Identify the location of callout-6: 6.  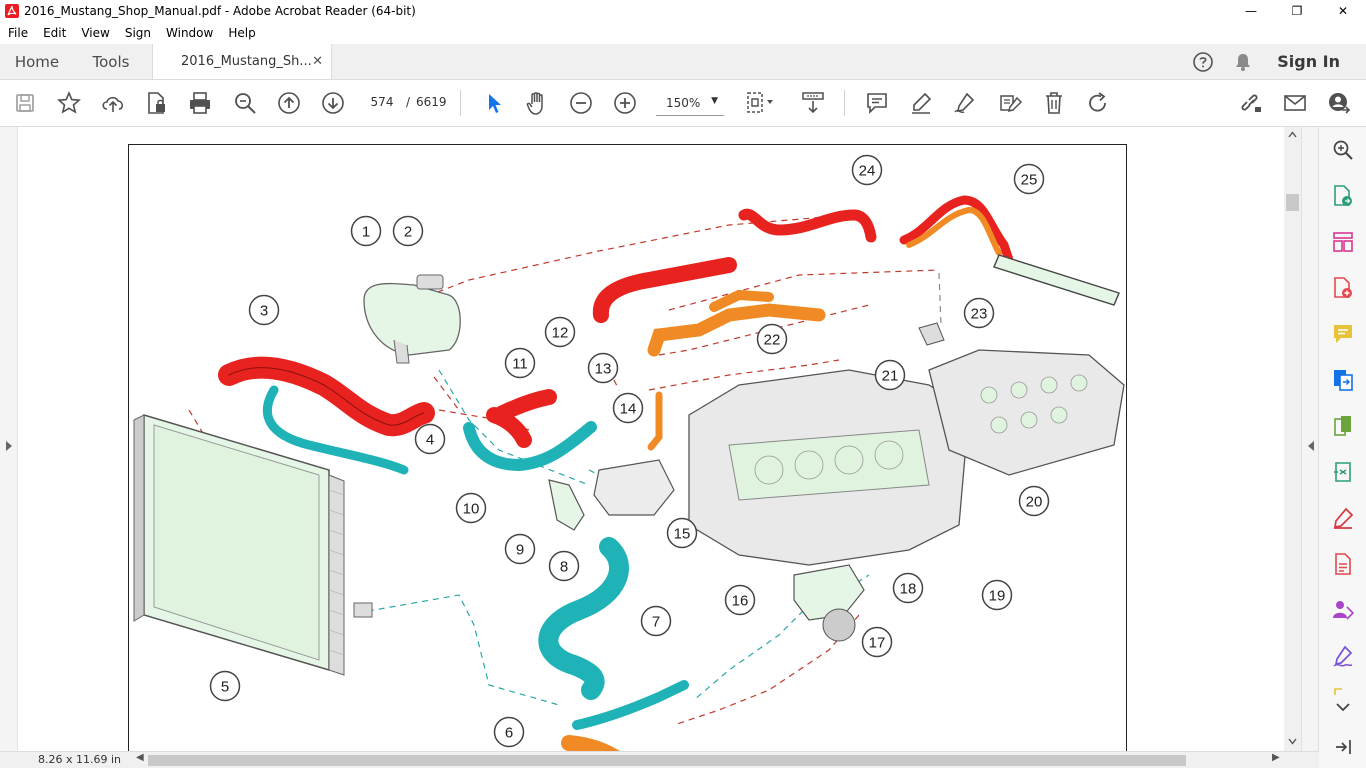
(509, 732).